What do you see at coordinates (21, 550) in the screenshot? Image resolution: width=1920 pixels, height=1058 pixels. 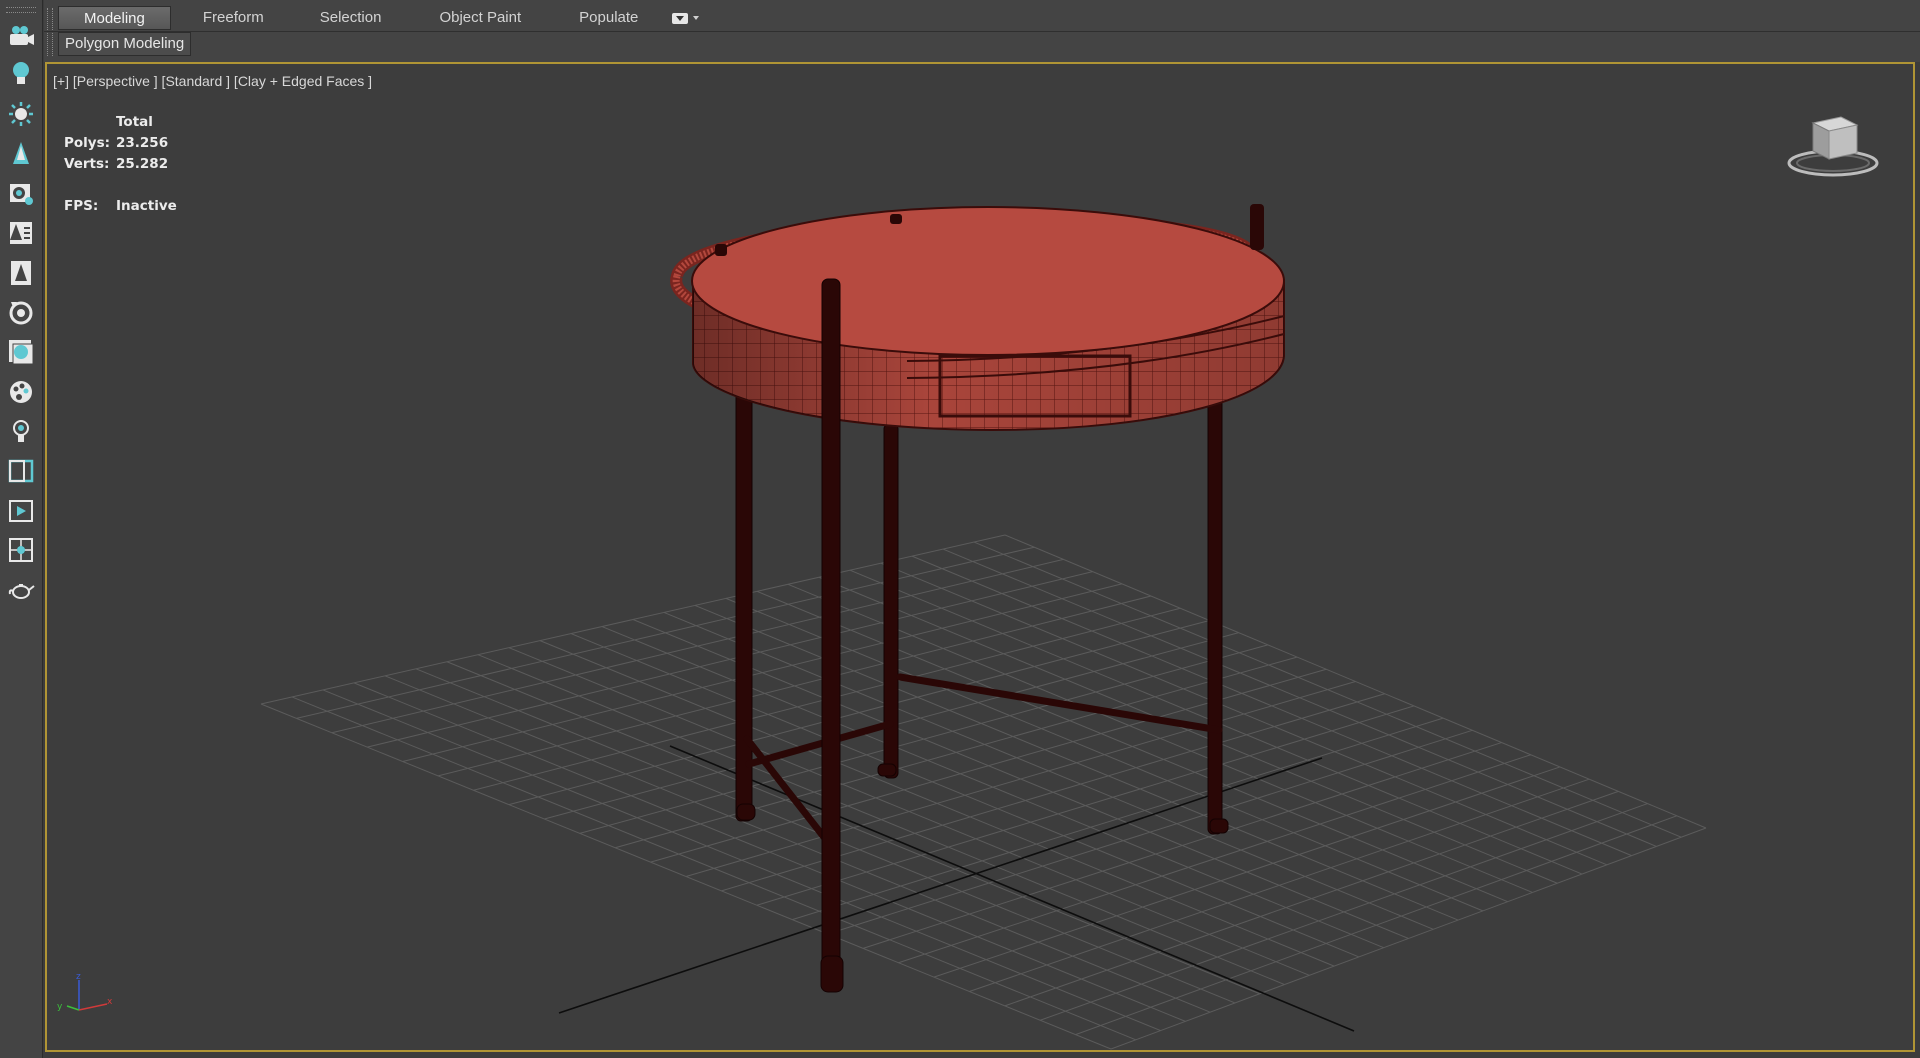 I see `snap-icon` at bounding box center [21, 550].